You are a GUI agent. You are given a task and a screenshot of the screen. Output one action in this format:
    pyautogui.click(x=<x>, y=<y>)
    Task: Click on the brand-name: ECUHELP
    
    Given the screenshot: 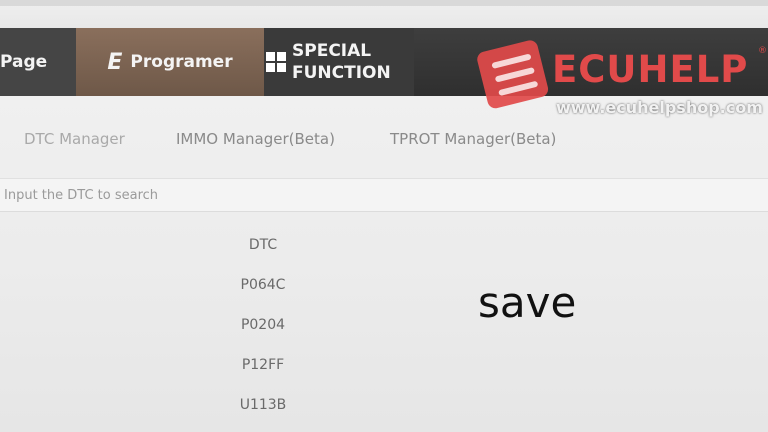 What is the action you would take?
    pyautogui.click(x=650, y=69)
    